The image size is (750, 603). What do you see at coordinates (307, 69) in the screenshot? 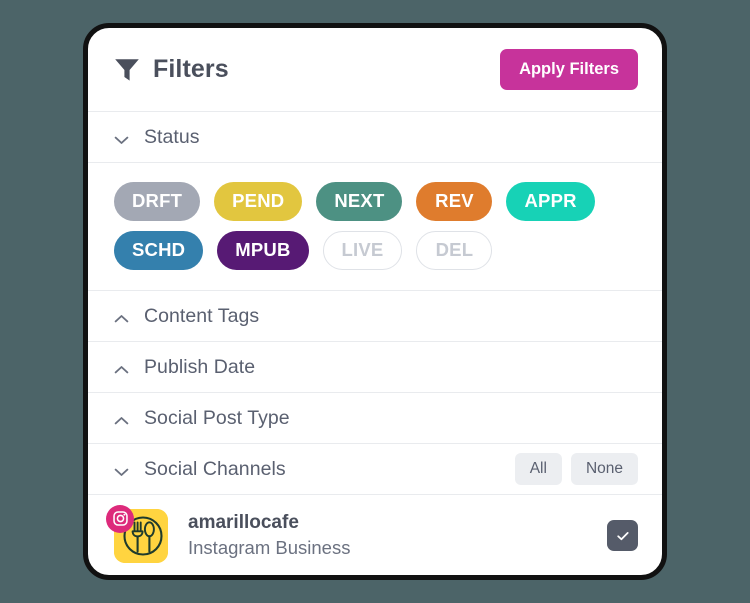
I see `panel-title-group: Filters` at bounding box center [307, 69].